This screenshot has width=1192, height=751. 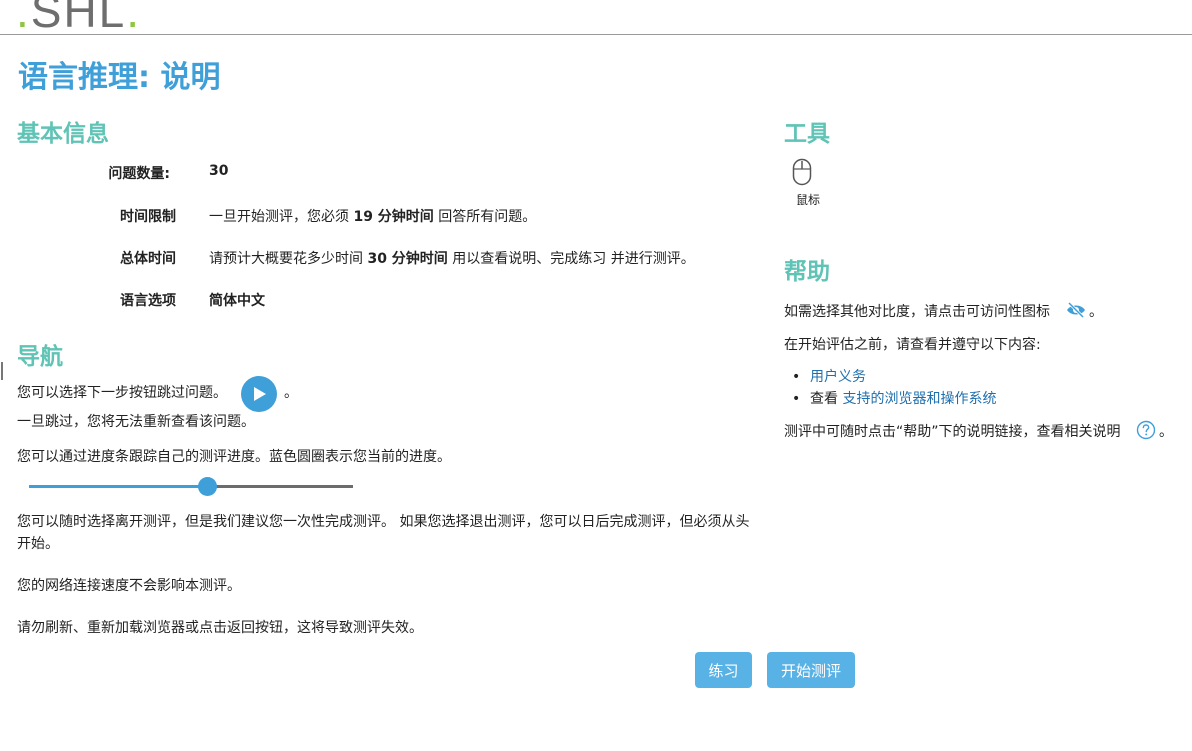 What do you see at coordinates (723, 670) in the screenshot?
I see `practice-button: 练习` at bounding box center [723, 670].